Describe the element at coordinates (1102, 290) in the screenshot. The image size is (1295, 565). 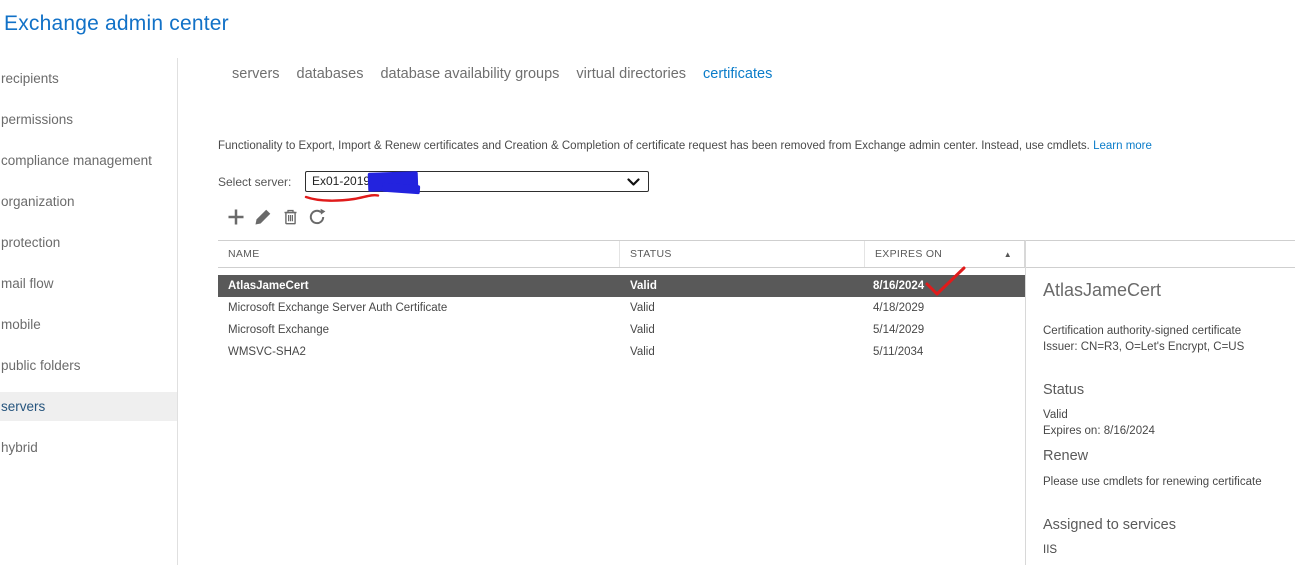
I see `details-title: AtlasJameCert` at that location.